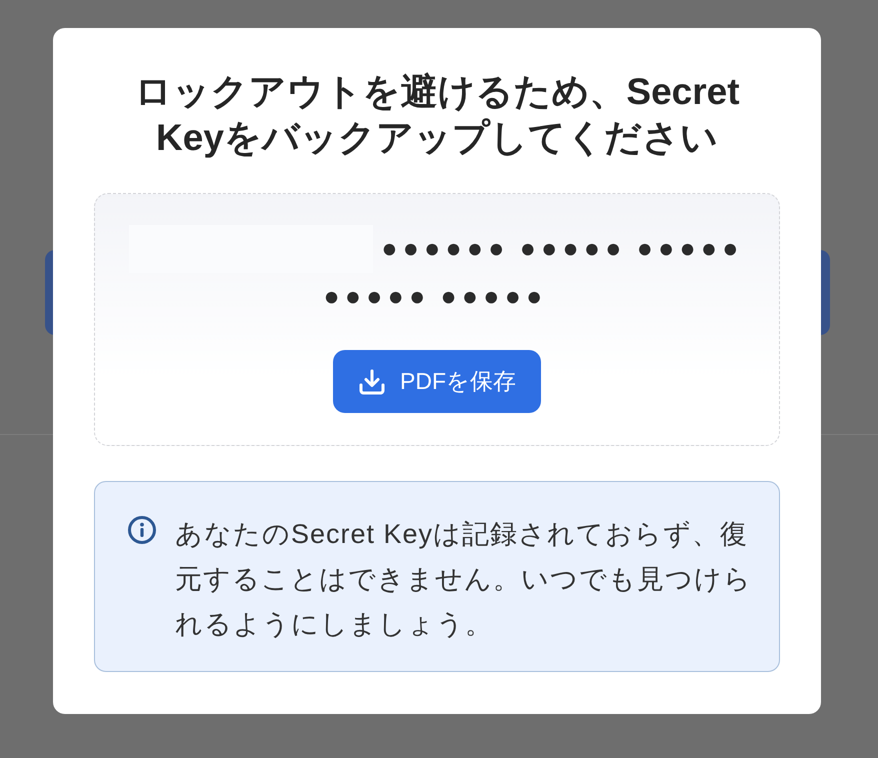 This screenshot has width=878, height=758. Describe the element at coordinates (464, 580) in the screenshot. I see `notice-text: あなたのSecret Keyは記録されておらず、復元することはできません。いつでも見つけられるようにしましょう。` at that location.